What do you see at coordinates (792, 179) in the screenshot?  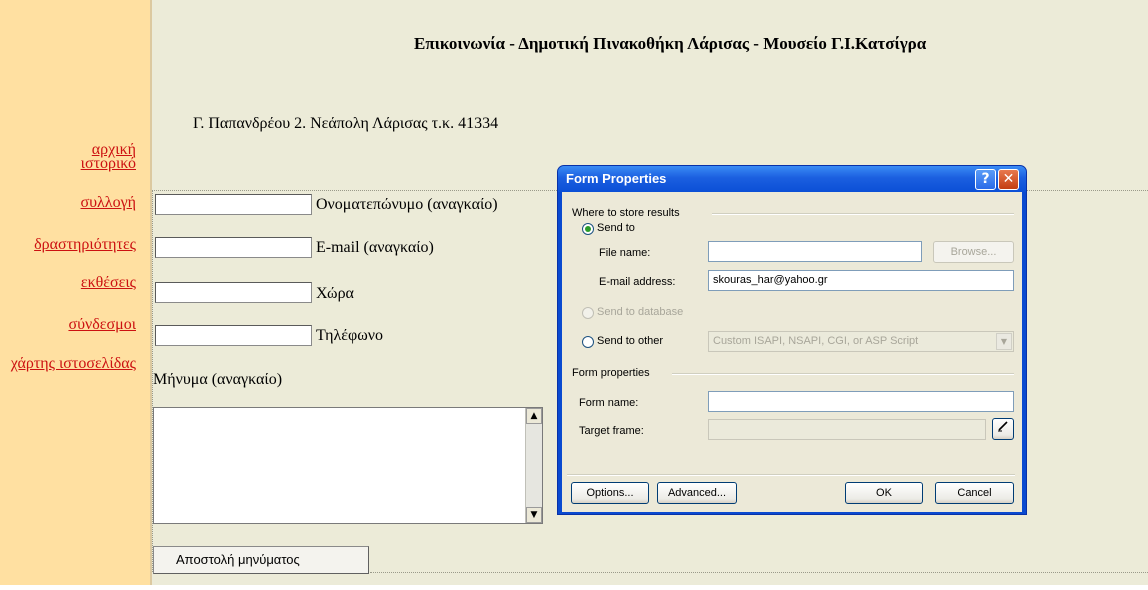 I see `dialog-titlebar: Form Properties ? ✕` at bounding box center [792, 179].